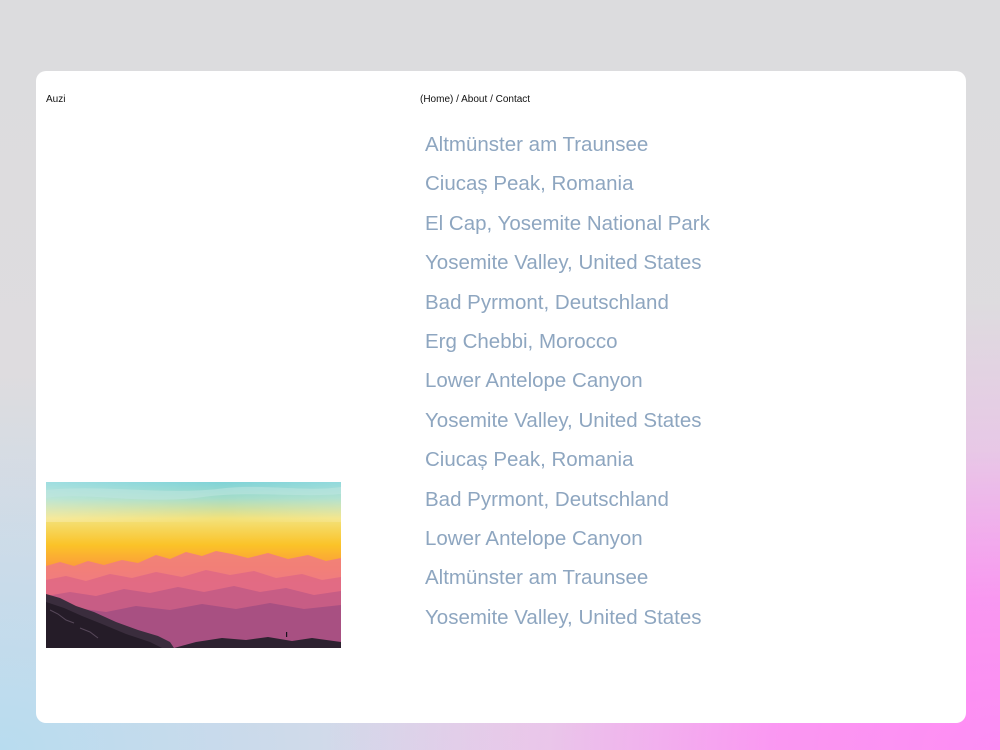 The height and width of the screenshot is (750, 1000). What do you see at coordinates (513, 99) in the screenshot?
I see `nav-contact-link: Contact` at bounding box center [513, 99].